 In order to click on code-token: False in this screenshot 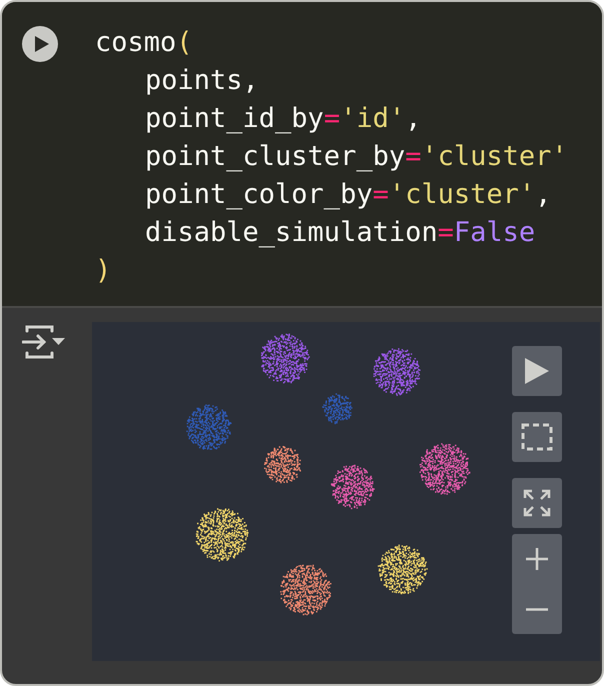, I will do `click(495, 232)`.